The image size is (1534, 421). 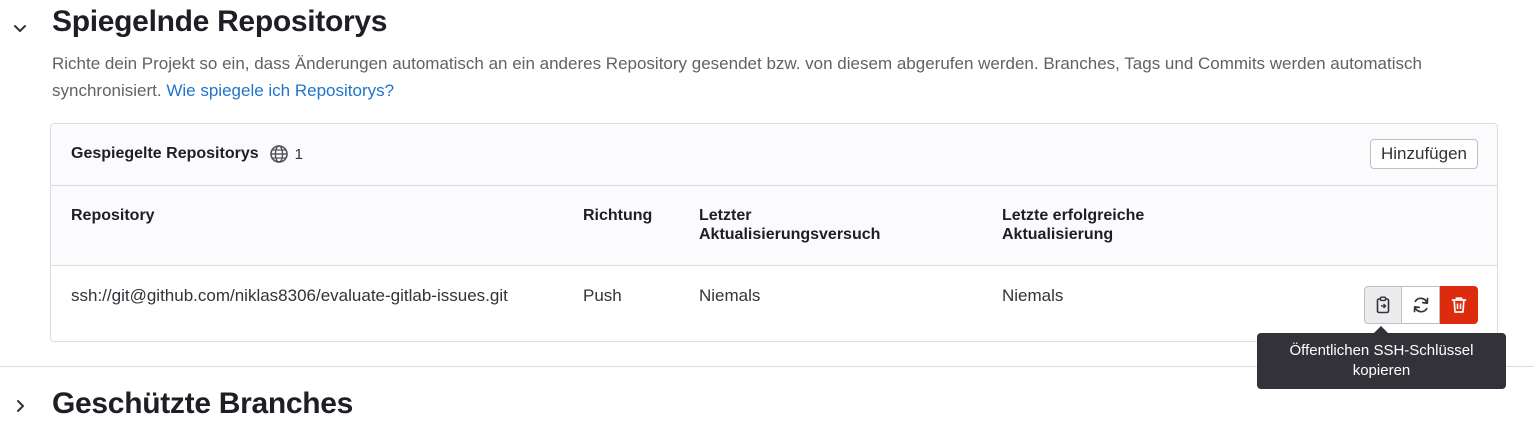 What do you see at coordinates (790, 225) in the screenshot?
I see `column-header-last-attempt: Letzter Aktualisierungsversuch` at bounding box center [790, 225].